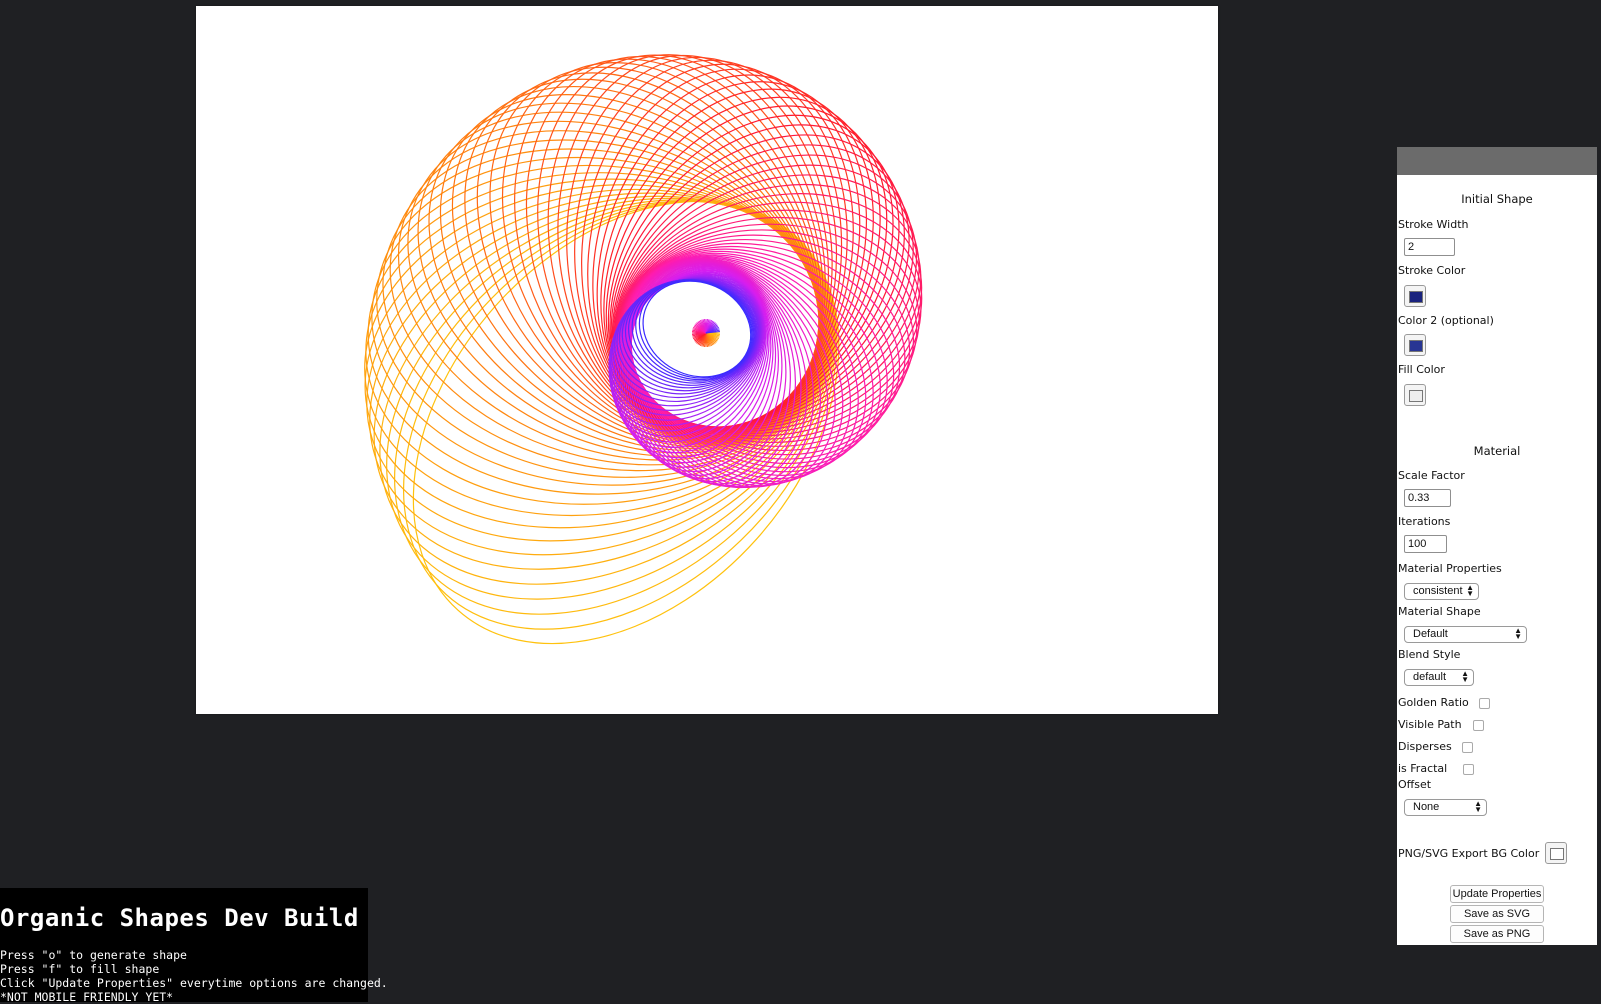 The height and width of the screenshot is (1004, 1601). Describe the element at coordinates (1425, 746) in the screenshot. I see `disperses-label: Disperses` at that location.